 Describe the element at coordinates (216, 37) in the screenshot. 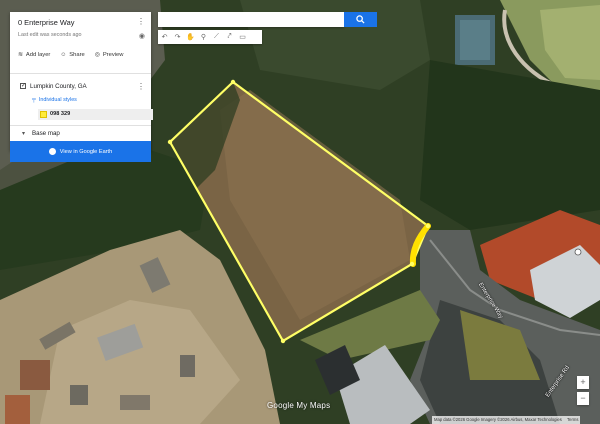

I see `draw-line-icon: ⟋` at that location.